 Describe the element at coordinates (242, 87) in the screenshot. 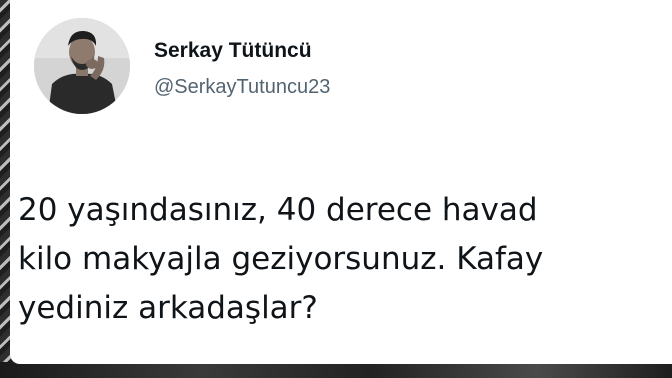

I see `author-handle: @SerkayTutuncu23` at that location.